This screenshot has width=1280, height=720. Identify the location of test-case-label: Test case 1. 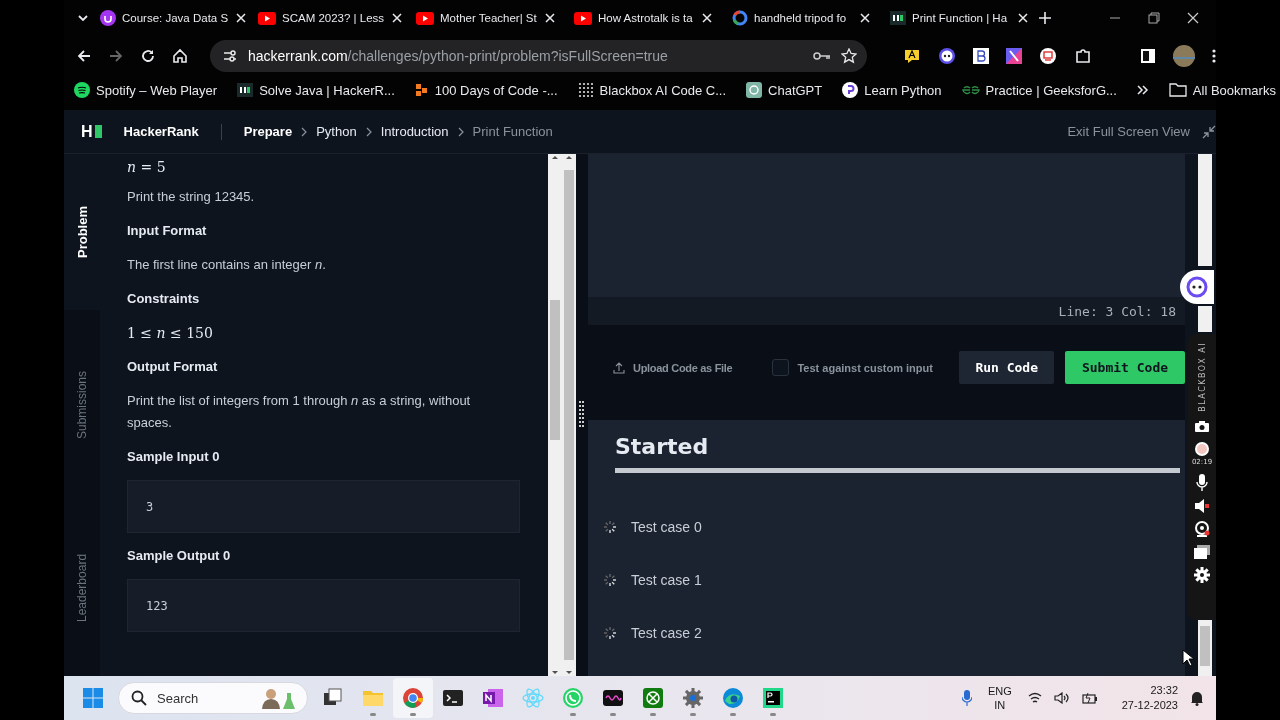
(666, 579).